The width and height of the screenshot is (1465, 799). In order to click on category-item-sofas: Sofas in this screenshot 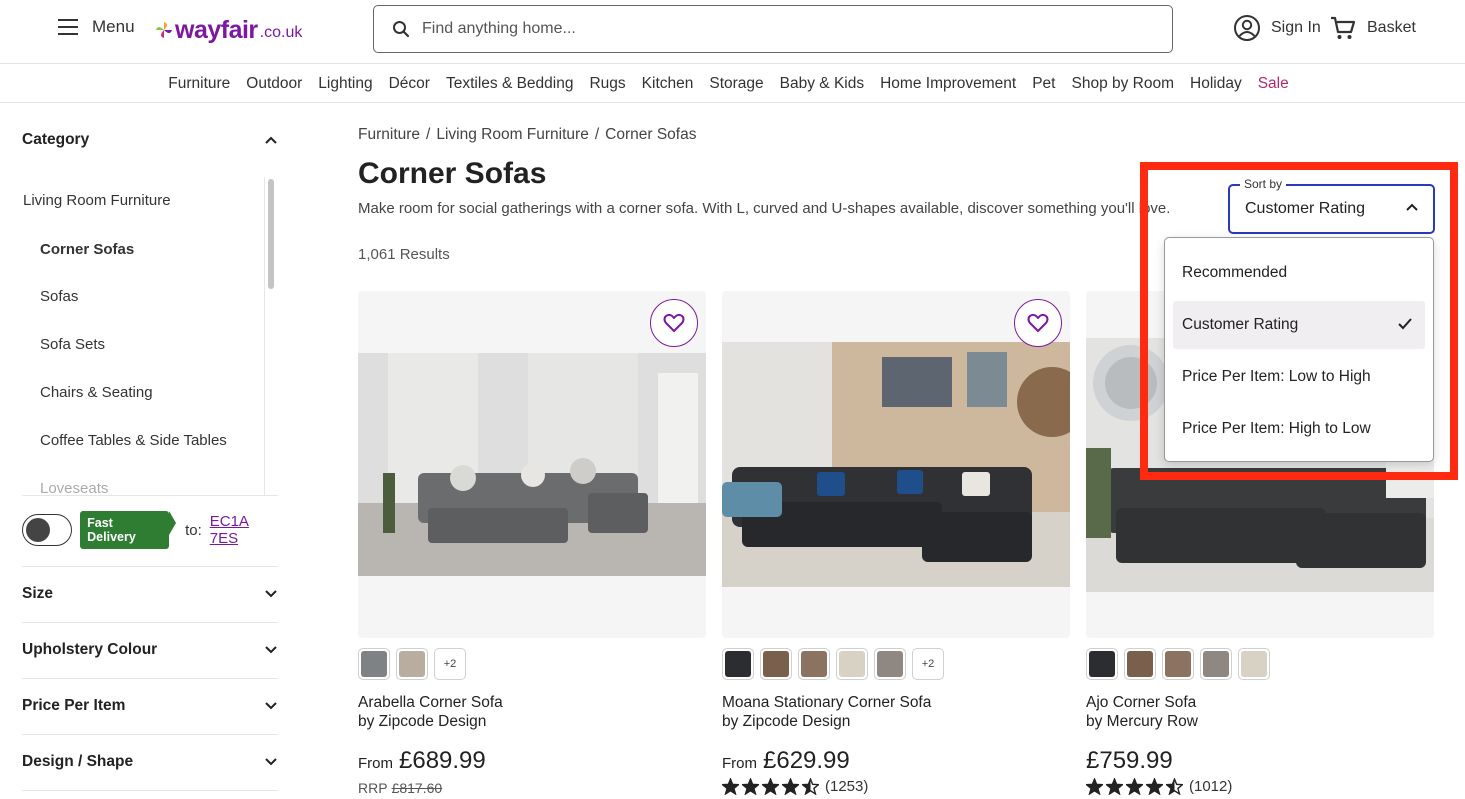, I will do `click(59, 296)`.